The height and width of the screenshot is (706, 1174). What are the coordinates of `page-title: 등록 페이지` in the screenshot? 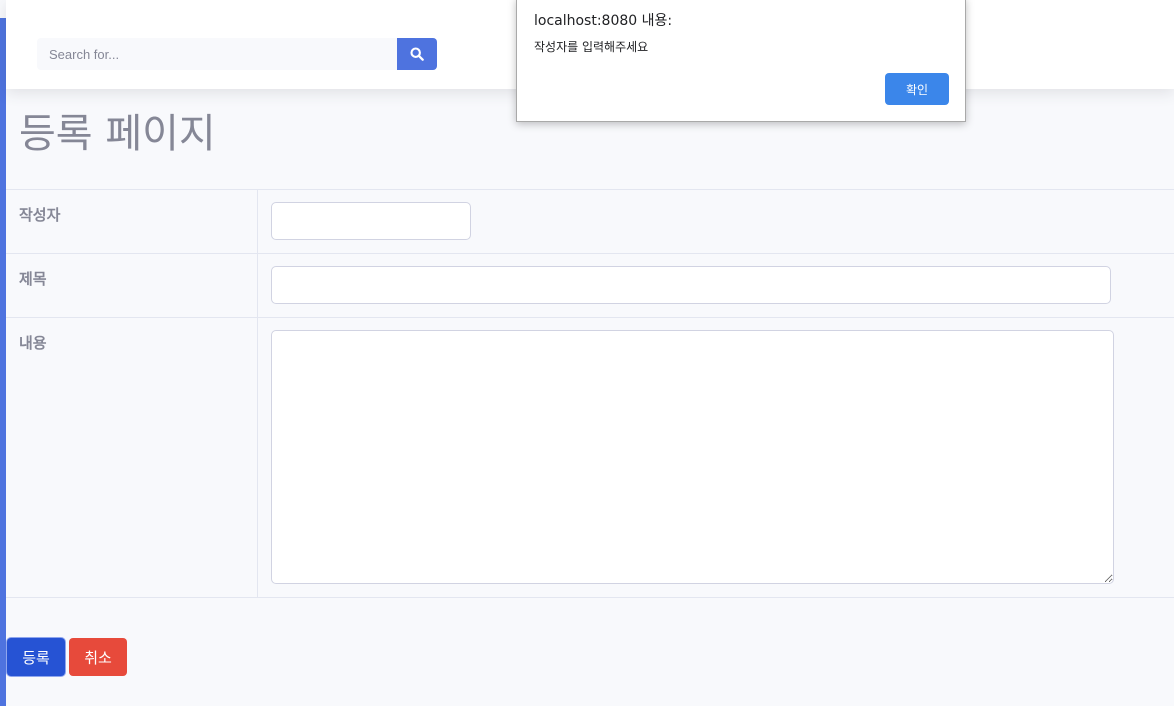 It's located at (117, 134).